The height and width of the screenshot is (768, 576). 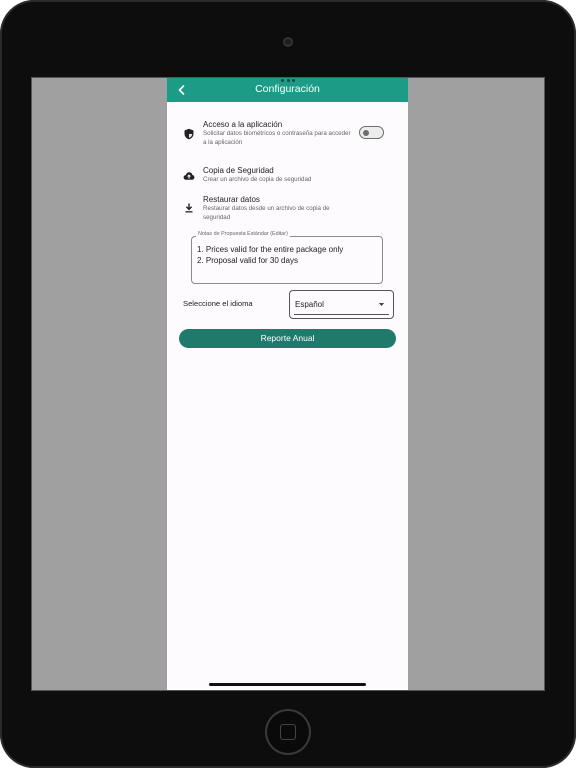 I want to click on setting-title: Acceso a la aplicación, so click(x=243, y=124).